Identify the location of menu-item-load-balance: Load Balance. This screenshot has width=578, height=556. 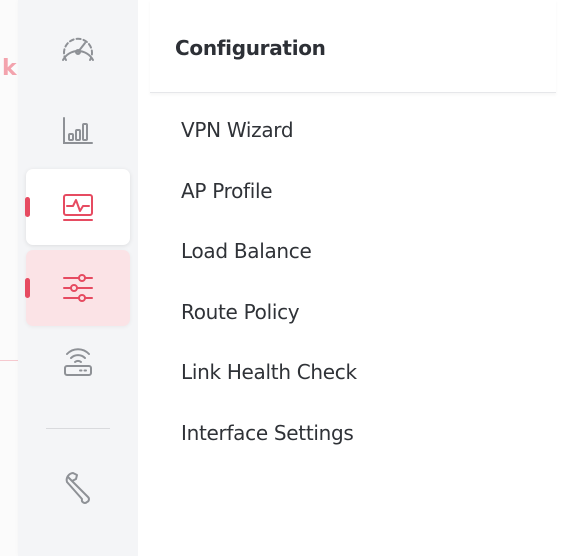
(269, 269).